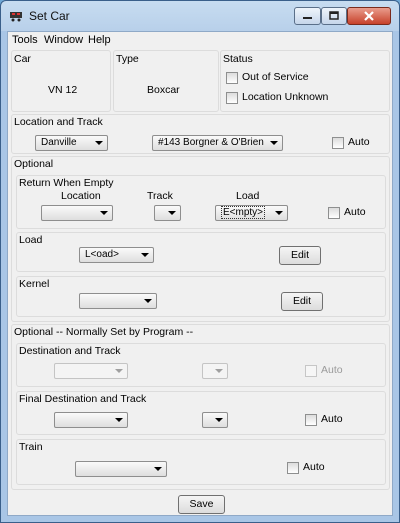  I want to click on minimize-button, so click(307, 16).